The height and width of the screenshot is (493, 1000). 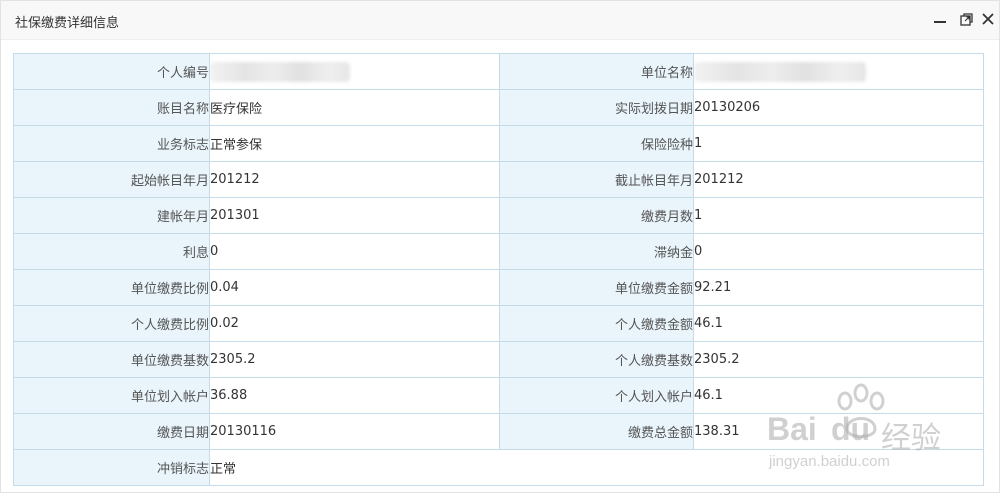 I want to click on table-row: 个人编号 单位名称, so click(x=498, y=71).